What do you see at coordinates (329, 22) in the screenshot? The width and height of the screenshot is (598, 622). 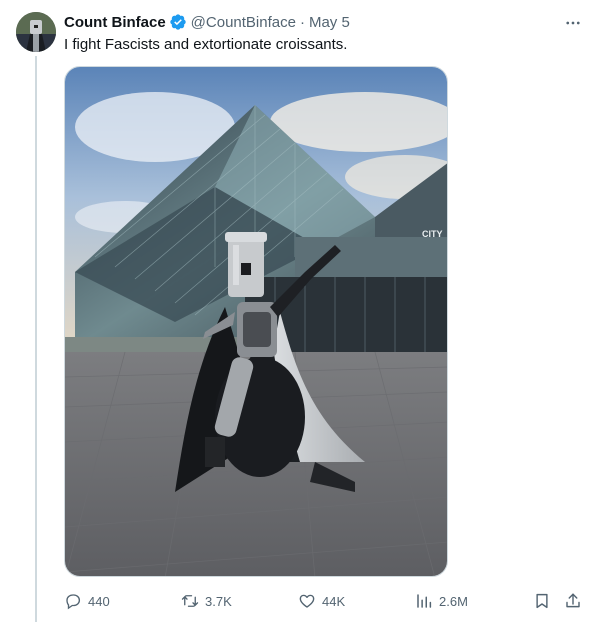 I see `tweet-date: May 5` at bounding box center [329, 22].